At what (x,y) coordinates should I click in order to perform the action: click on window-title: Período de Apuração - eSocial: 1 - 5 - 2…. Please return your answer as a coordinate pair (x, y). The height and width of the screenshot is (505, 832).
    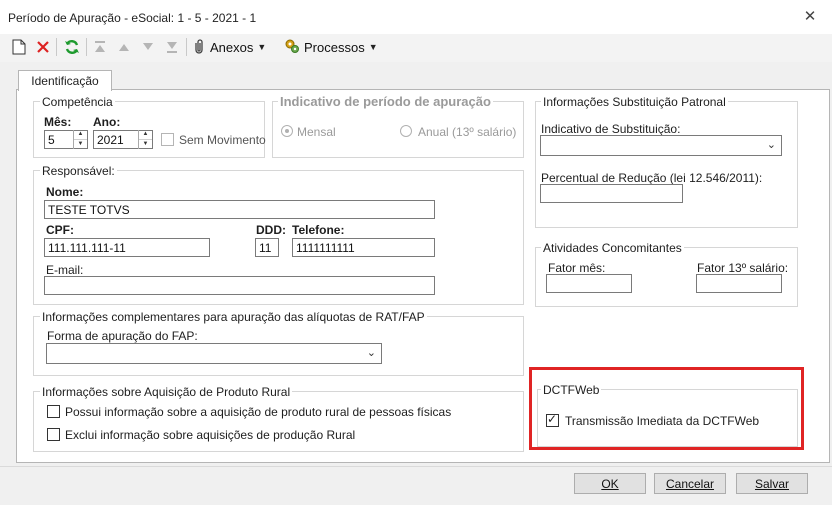
    Looking at the image, I should click on (132, 18).